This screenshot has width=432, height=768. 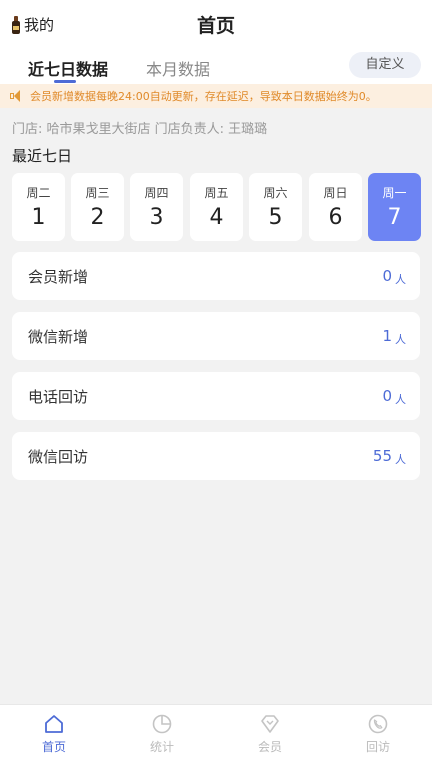 What do you see at coordinates (156, 217) in the screenshot?
I see `day-date: 3` at bounding box center [156, 217].